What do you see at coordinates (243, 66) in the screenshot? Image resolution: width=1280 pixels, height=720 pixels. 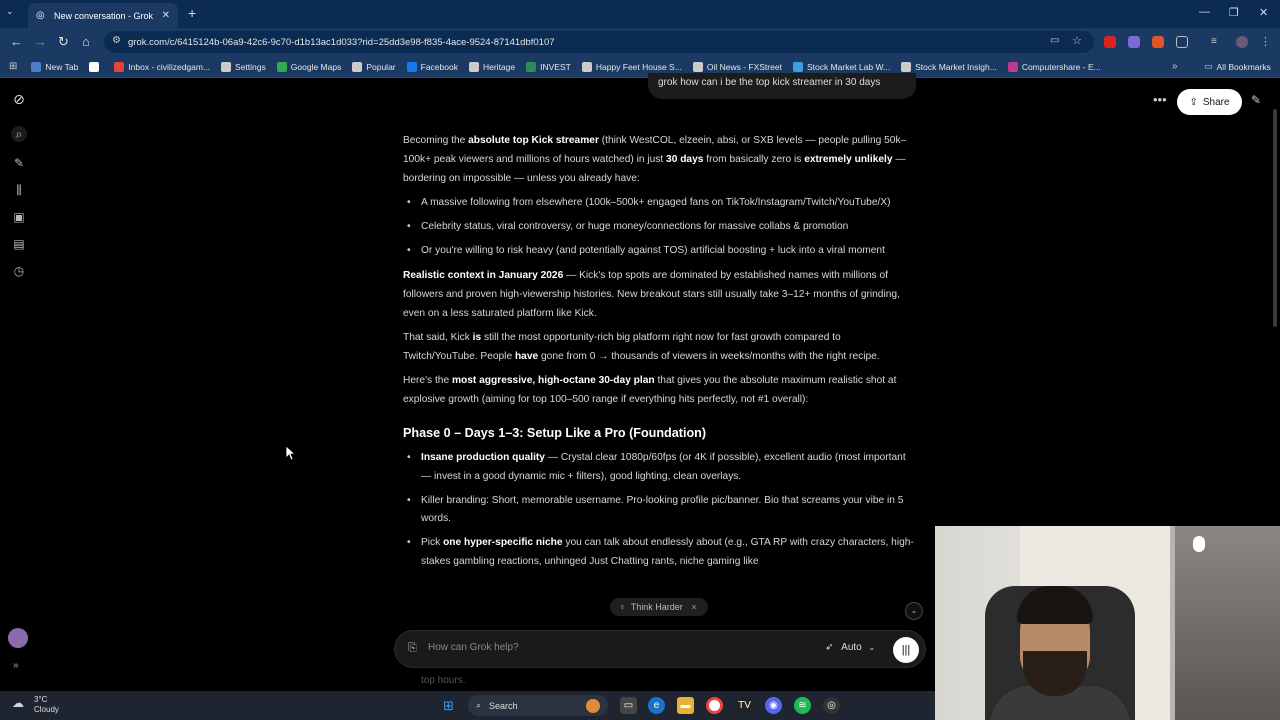 I see `bookmark-item: Settings` at bounding box center [243, 66].